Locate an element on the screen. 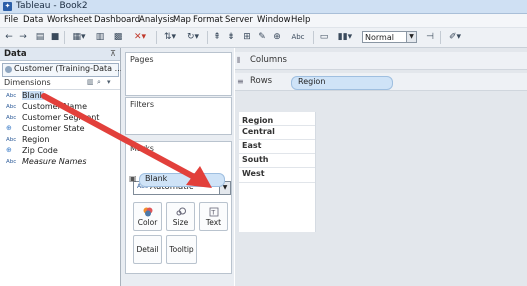 The height and width of the screenshot is (286, 527). field-label: Measure Names is located at coordinates (54, 161).